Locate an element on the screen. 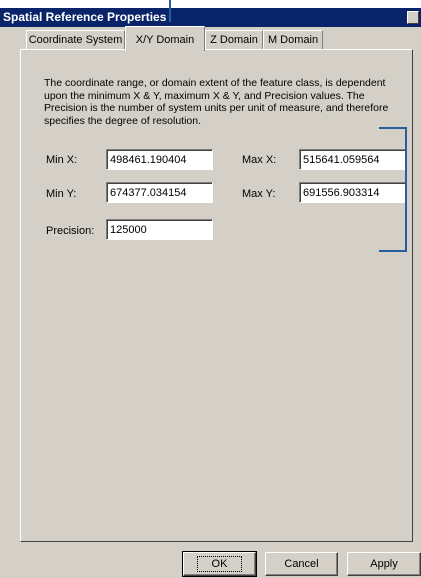 Image resolution: width=421 pixels, height=578 pixels. max-x-label: Max X: is located at coordinates (259, 160).